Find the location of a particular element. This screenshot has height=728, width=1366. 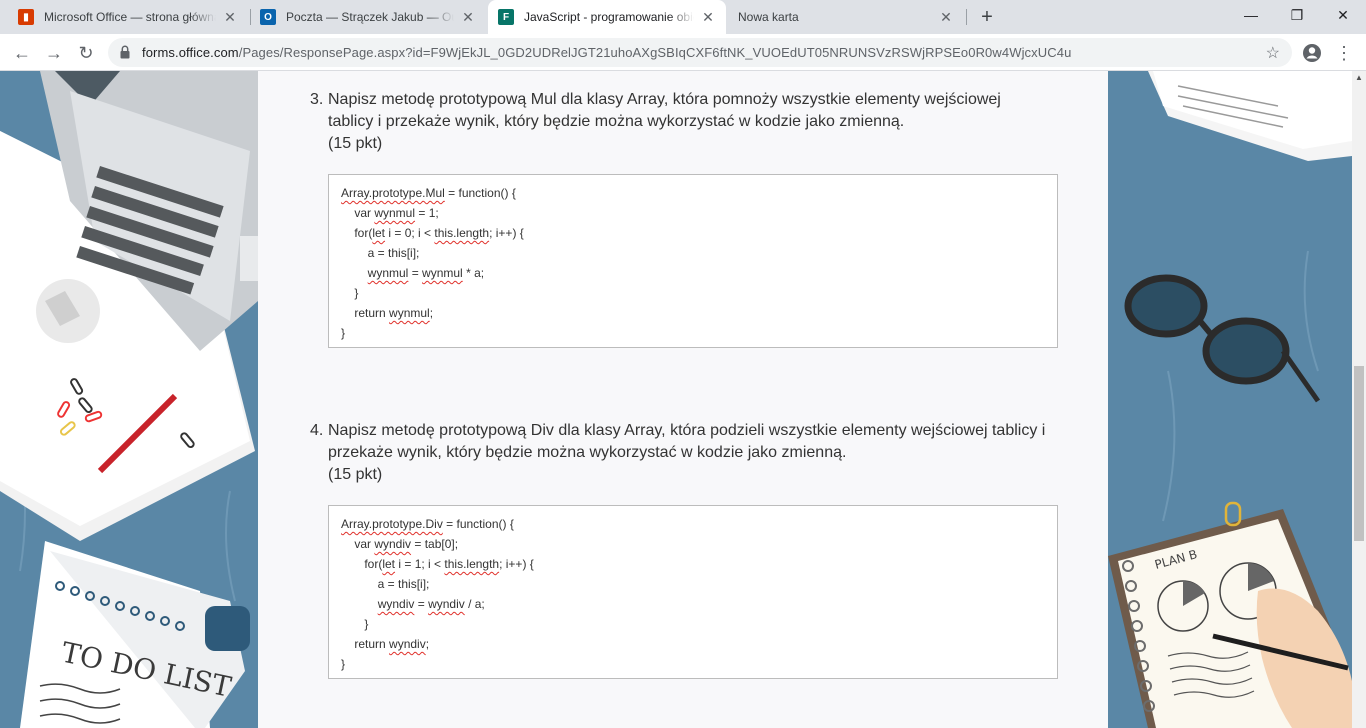

menu-kebab-icon: ⋮ is located at coordinates (1344, 53).